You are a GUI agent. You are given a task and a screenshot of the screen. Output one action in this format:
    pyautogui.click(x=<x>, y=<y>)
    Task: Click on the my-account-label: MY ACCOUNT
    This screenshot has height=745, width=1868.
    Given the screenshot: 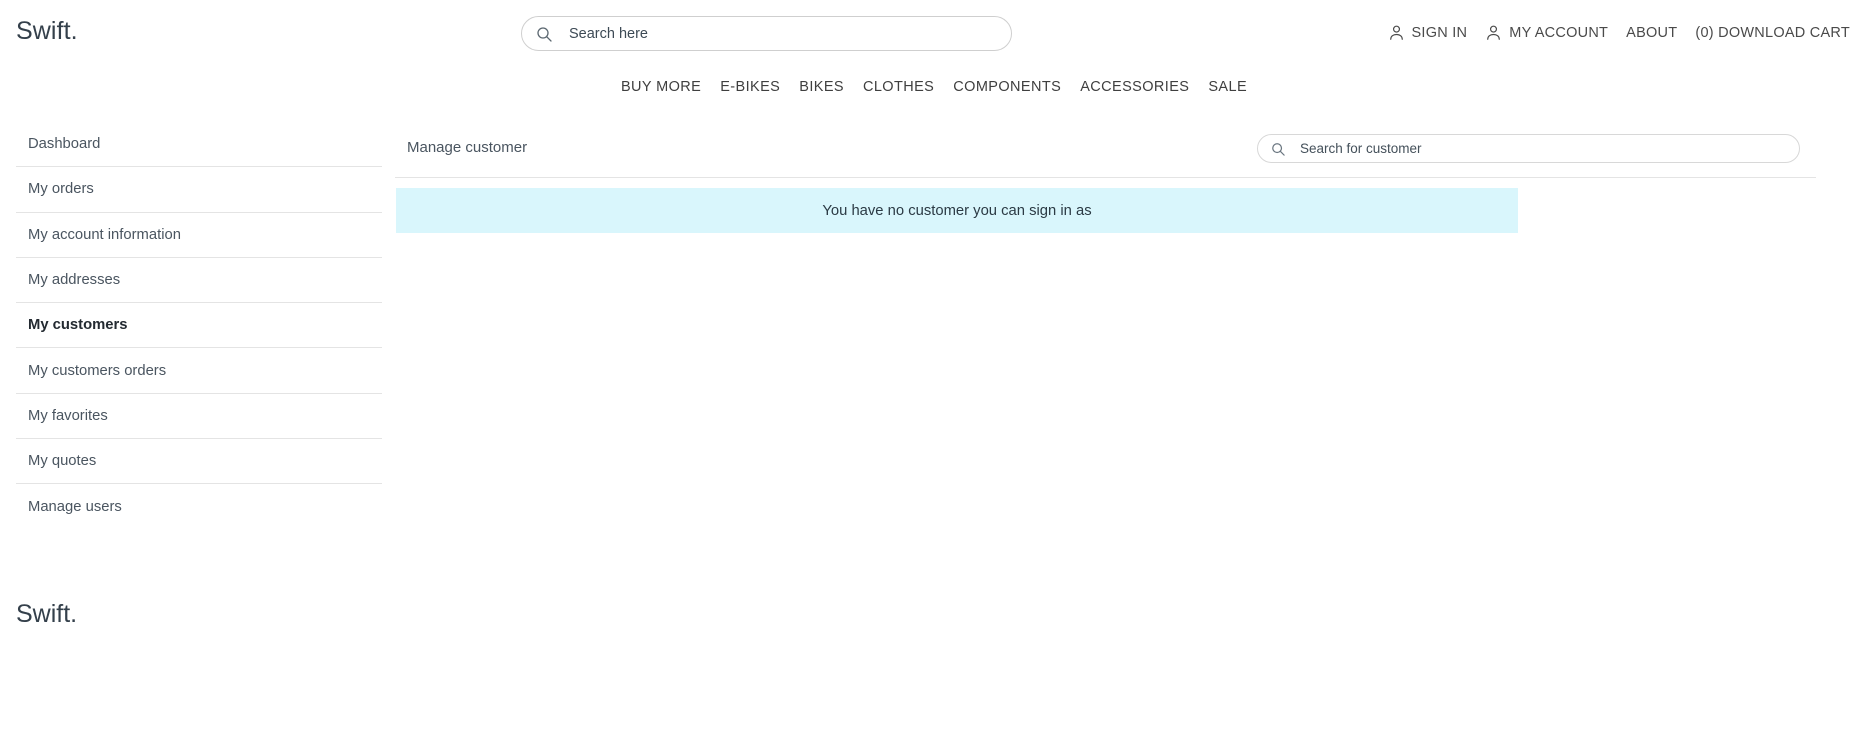 What is the action you would take?
    pyautogui.click(x=1559, y=32)
    